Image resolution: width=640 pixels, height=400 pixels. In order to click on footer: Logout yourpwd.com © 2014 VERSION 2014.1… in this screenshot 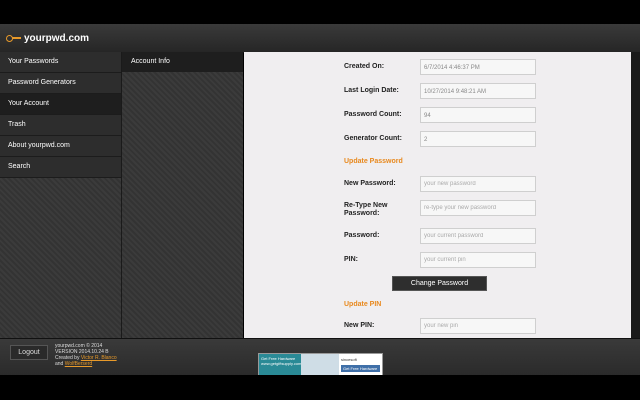, I will do `click(320, 357)`.